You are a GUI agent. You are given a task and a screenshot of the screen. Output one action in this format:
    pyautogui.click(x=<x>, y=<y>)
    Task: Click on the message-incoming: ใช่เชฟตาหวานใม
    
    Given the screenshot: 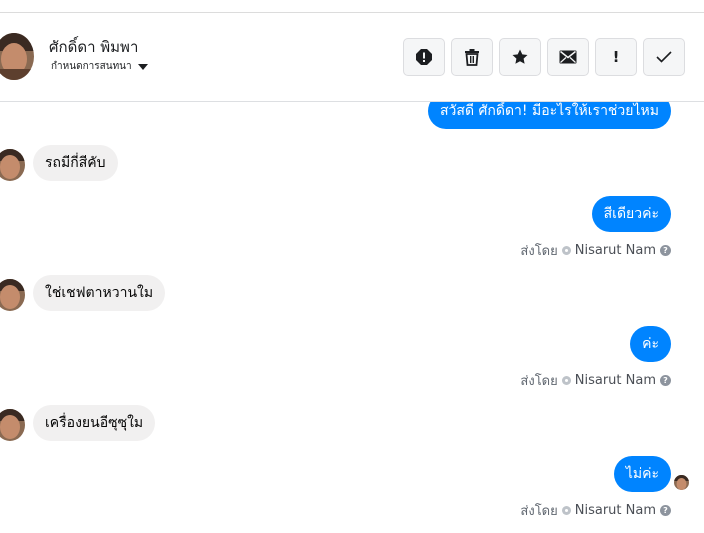 What is the action you would take?
    pyautogui.click(x=99, y=293)
    